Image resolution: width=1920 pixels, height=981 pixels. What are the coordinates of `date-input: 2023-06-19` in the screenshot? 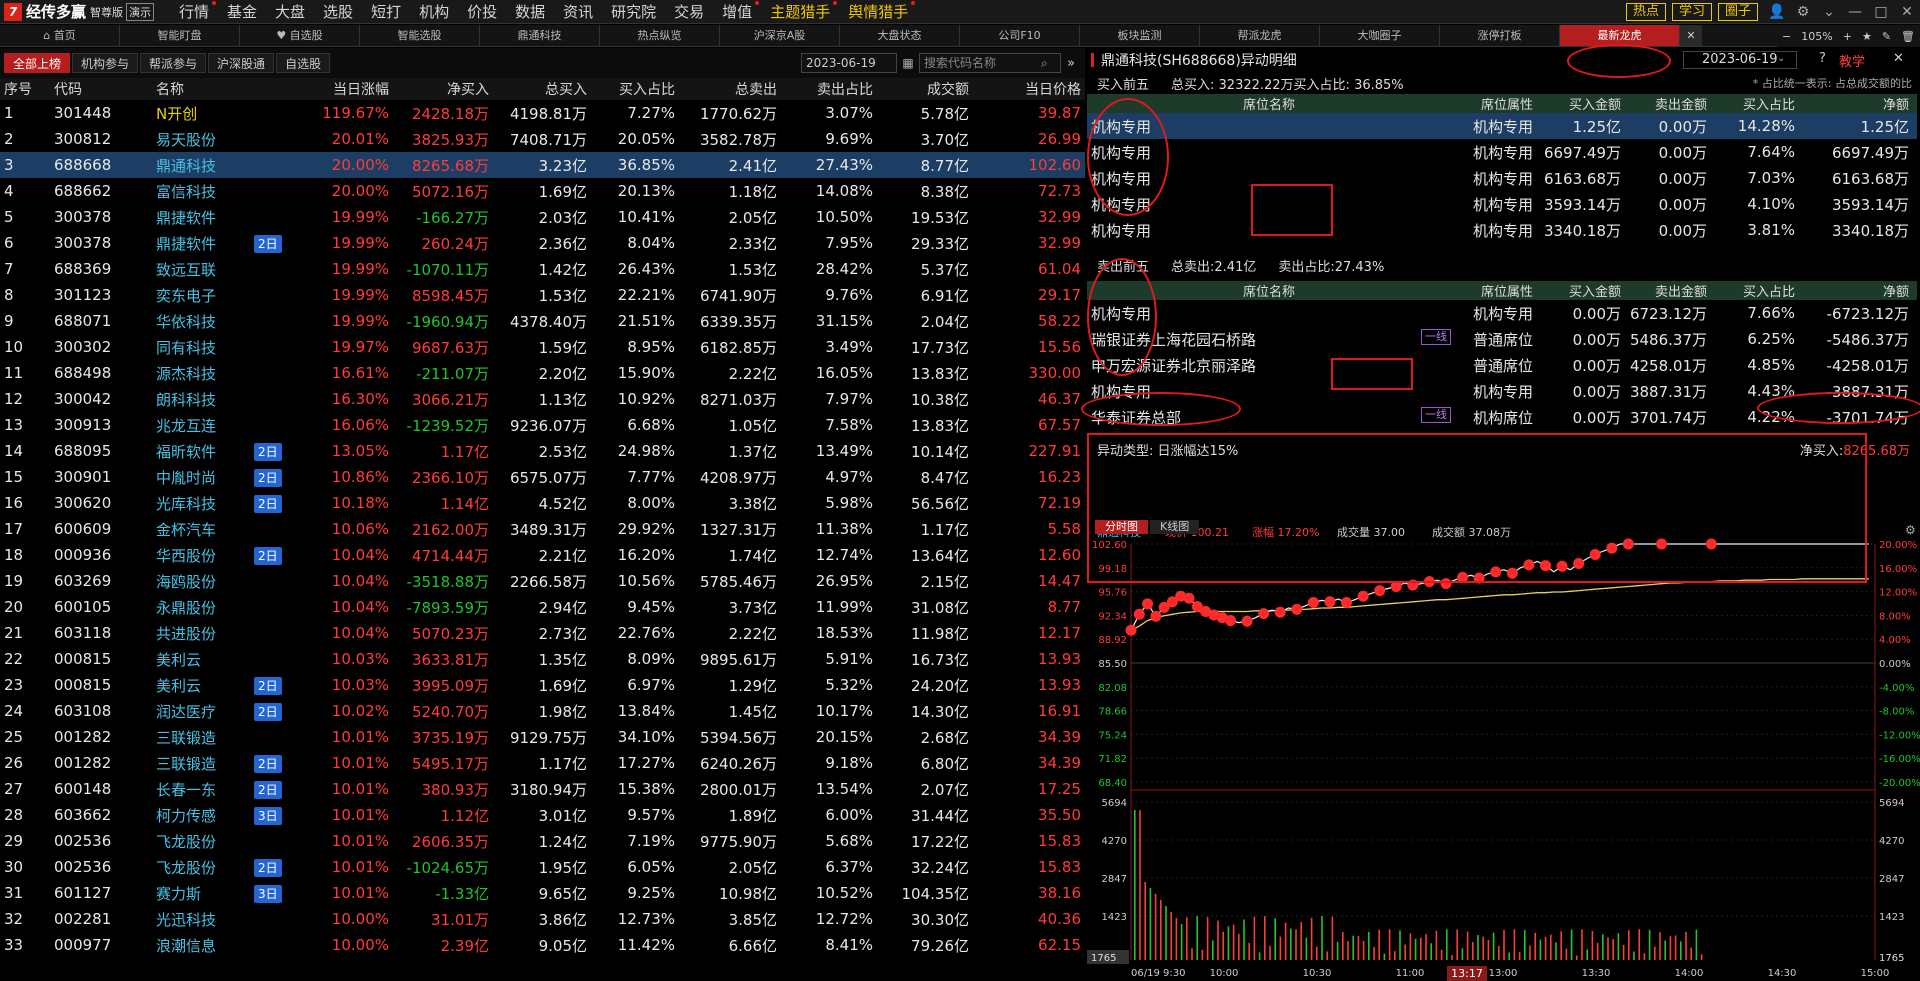 It's located at (849, 63).